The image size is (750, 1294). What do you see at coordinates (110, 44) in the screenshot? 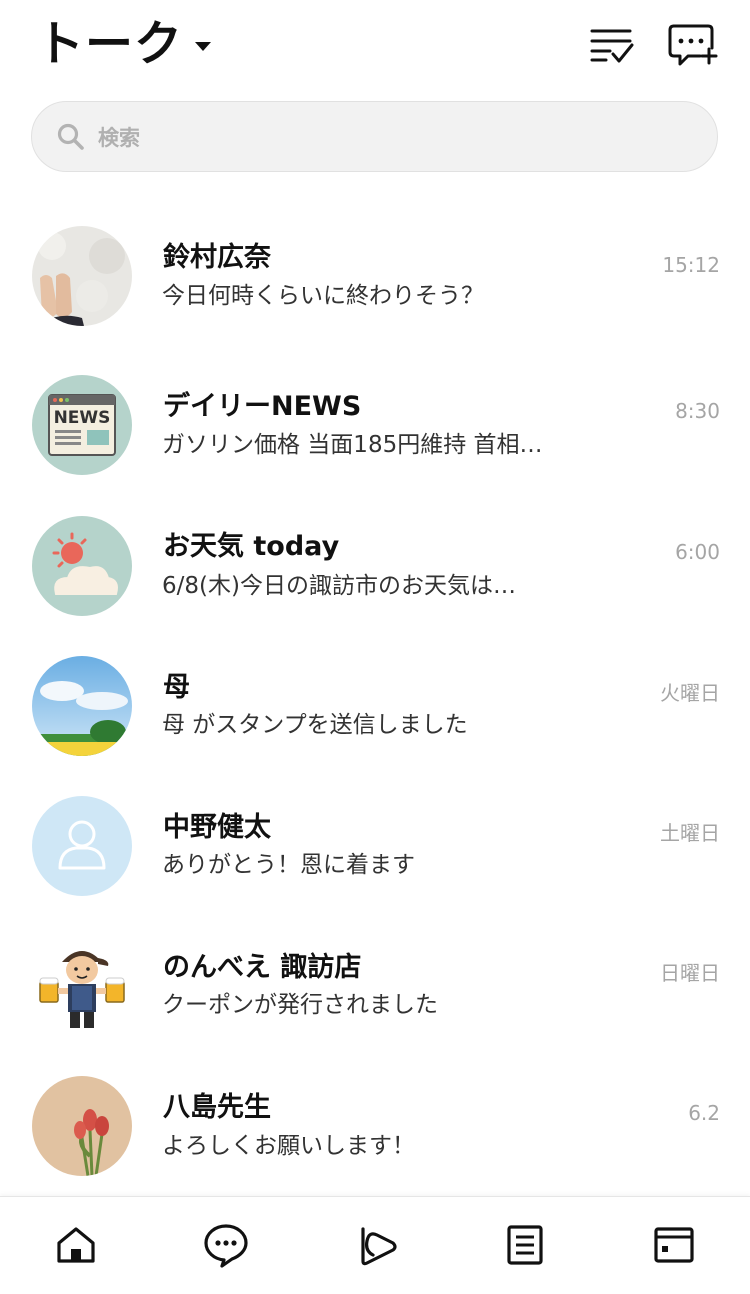
I see `page-title: トーク` at bounding box center [110, 44].